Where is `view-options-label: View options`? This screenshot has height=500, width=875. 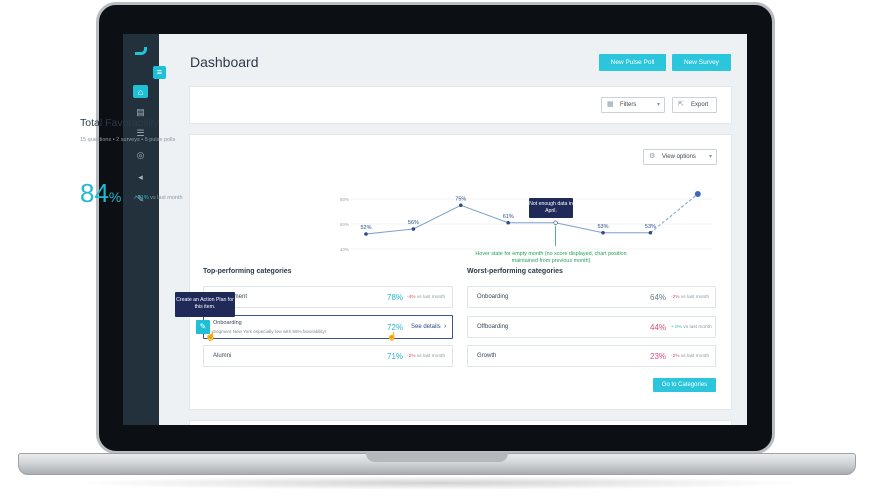
view-options-label: View options is located at coordinates (679, 157).